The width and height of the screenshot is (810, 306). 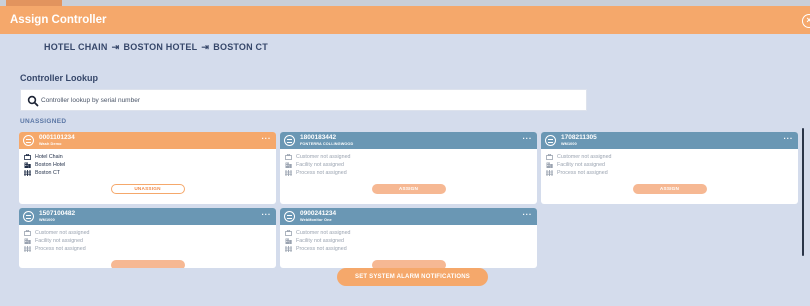 I want to click on card-row-text: Hotel Chain, so click(x=49, y=157).